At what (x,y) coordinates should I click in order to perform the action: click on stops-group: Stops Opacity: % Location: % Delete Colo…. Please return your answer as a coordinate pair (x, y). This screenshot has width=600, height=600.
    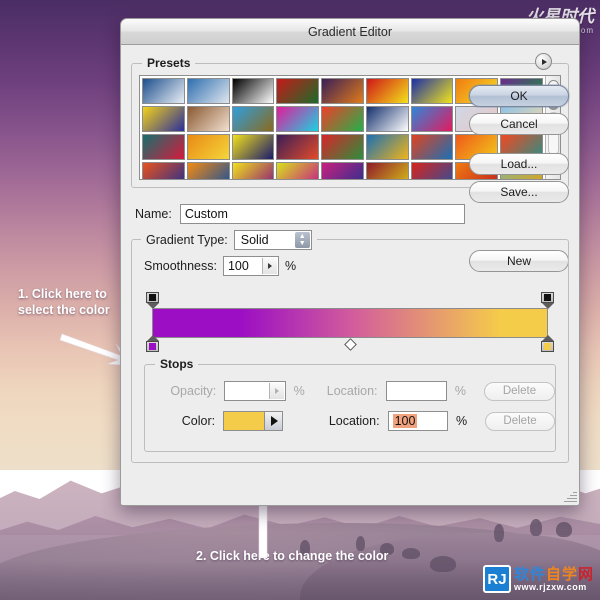
    Looking at the image, I should click on (350, 404).